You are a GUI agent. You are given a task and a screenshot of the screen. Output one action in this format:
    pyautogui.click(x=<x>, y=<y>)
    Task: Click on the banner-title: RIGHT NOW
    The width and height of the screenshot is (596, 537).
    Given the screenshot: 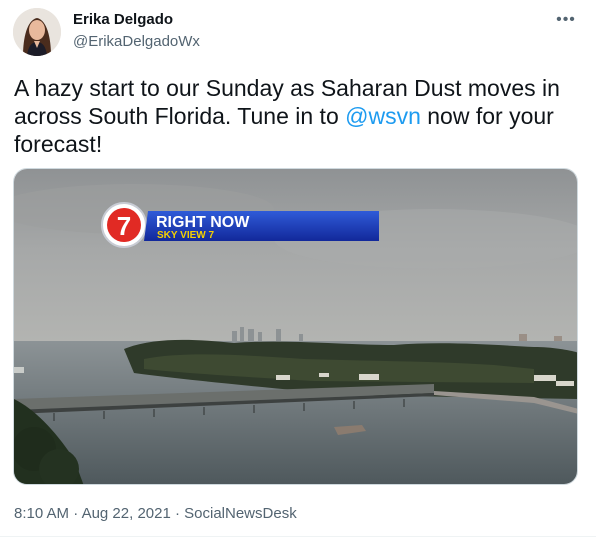 What is the action you would take?
    pyautogui.click(x=203, y=222)
    